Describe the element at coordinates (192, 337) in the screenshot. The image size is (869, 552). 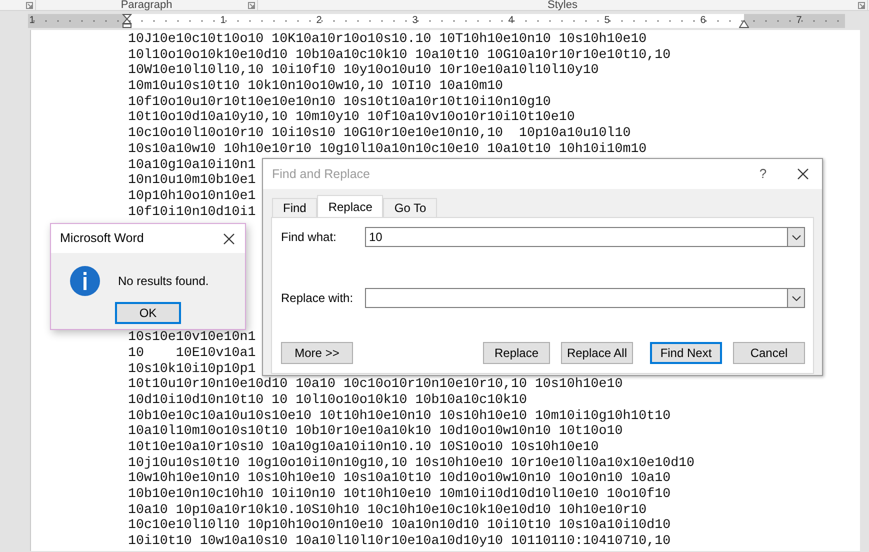
I see `document-text-line: 10s10e10v10e10n1` at that location.